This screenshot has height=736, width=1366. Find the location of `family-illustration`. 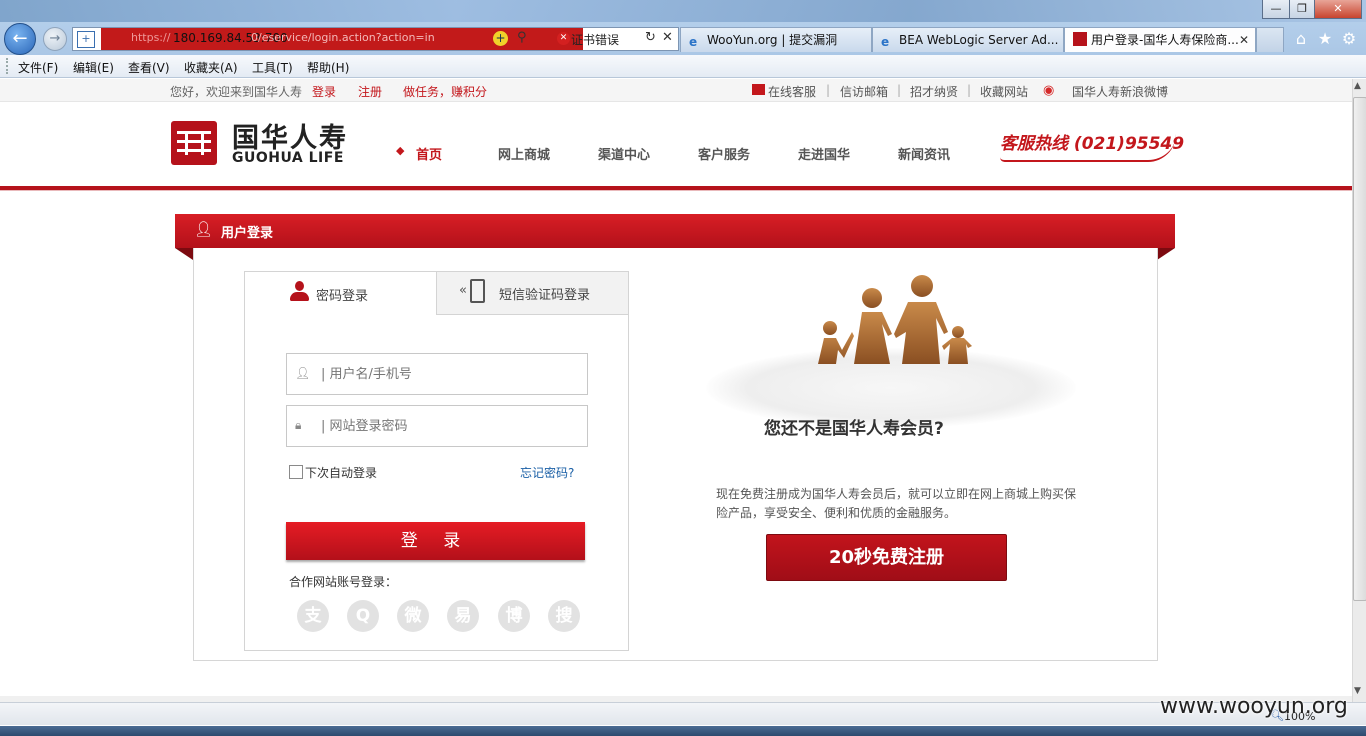

family-illustration is located at coordinates (895, 319).